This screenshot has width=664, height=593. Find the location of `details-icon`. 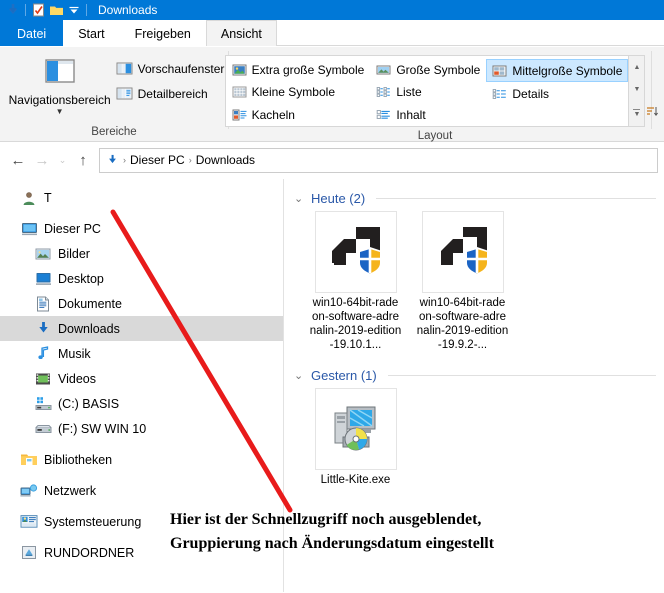

details-icon is located at coordinates (499, 94).